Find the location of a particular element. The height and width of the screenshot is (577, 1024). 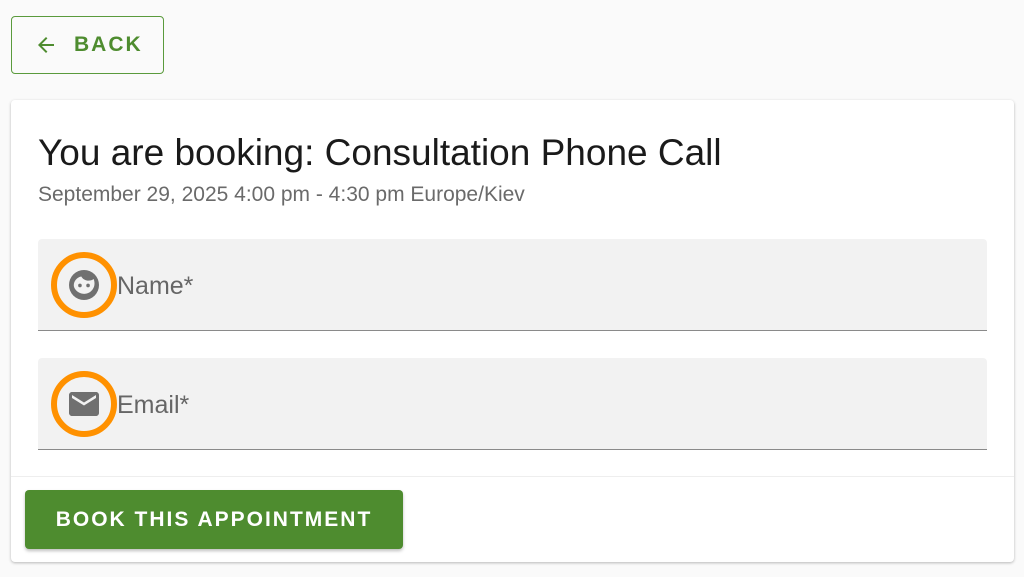

email-field: Email* is located at coordinates (512, 404).